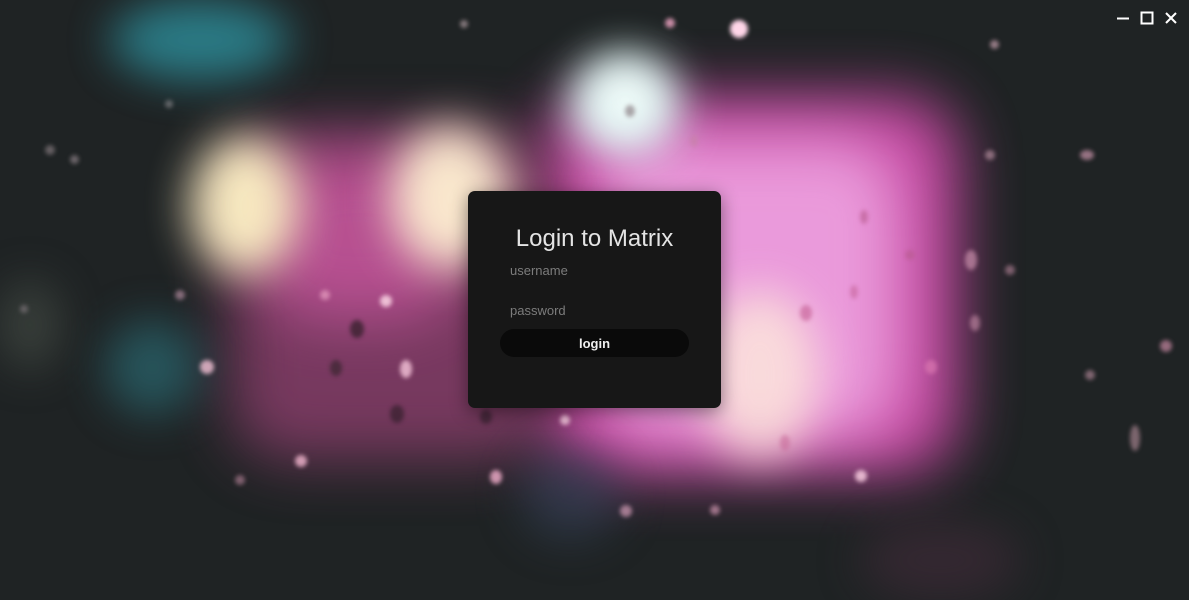 Image resolution: width=1189 pixels, height=600 pixels. Describe the element at coordinates (1171, 18) in the screenshot. I see `close-icon` at that location.